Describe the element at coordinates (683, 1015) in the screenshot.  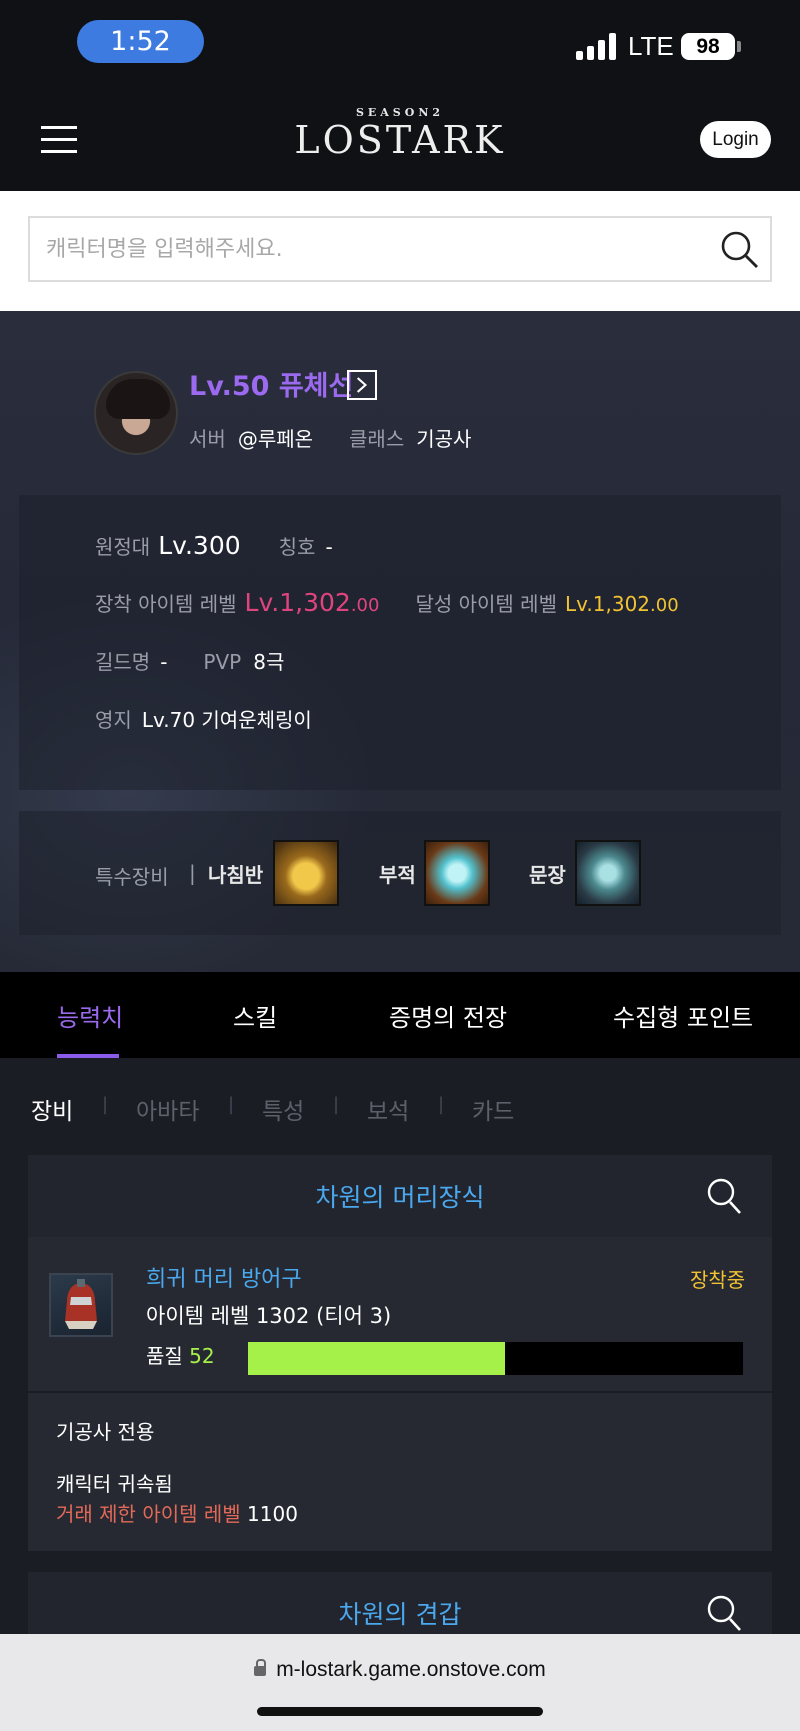
I see `tab-collectibles: 수집형 포인트` at that location.